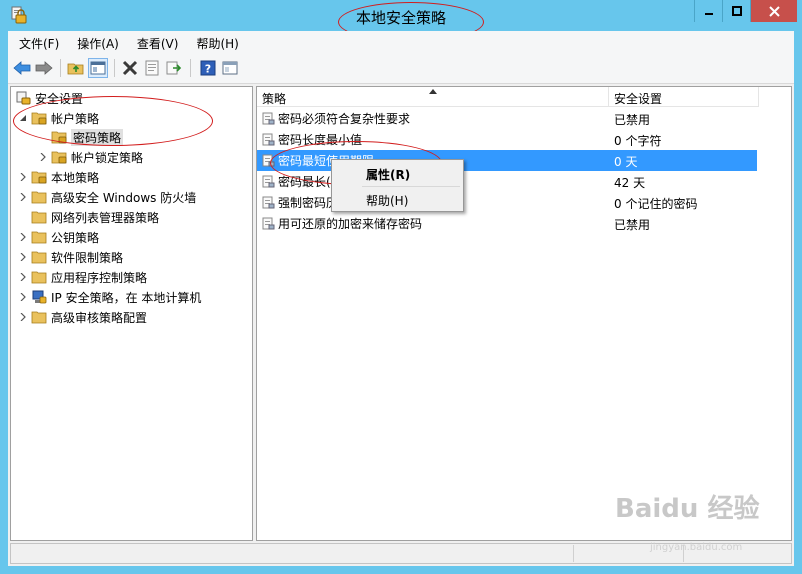  I want to click on back-button, so click(22, 68).